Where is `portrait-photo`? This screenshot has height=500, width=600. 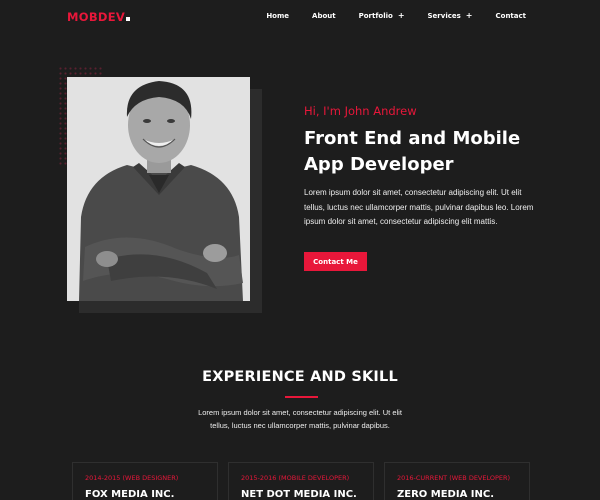 portrait-photo is located at coordinates (158, 189).